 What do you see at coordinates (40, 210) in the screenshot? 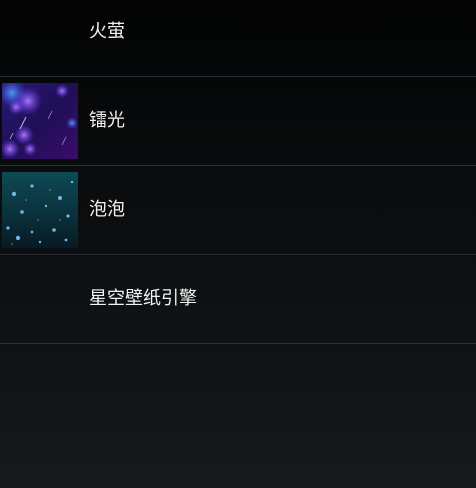
I see `bubbles-thumbnail-icon` at bounding box center [40, 210].